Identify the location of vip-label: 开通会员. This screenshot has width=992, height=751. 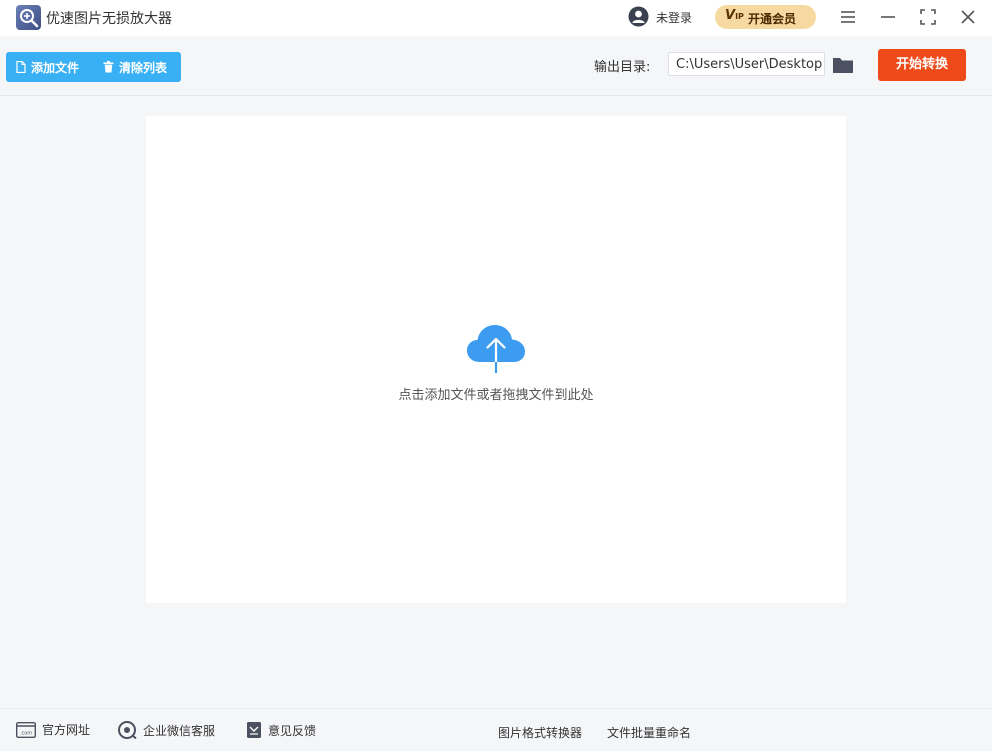
(772, 19).